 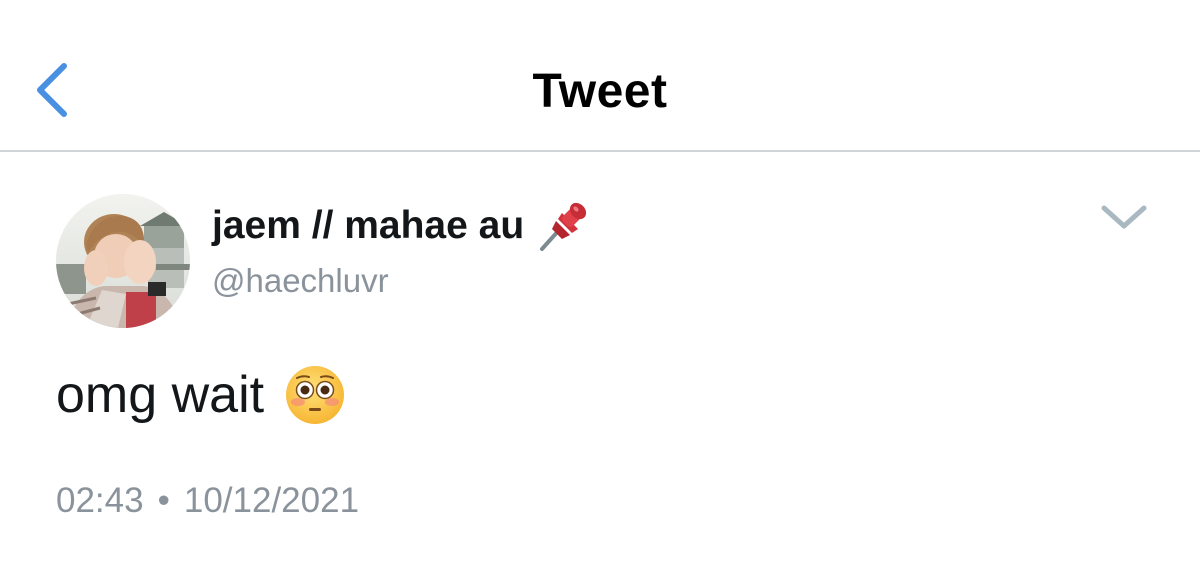 I want to click on tweet-timestamp: 02:43 • 10/12/2021, so click(x=207, y=501).